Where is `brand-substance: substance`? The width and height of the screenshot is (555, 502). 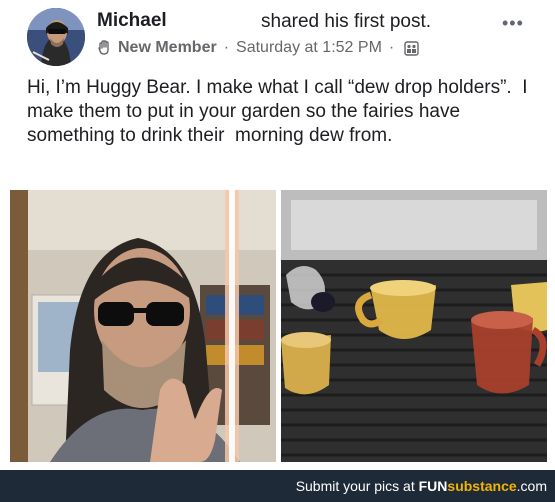
brand-substance: substance is located at coordinates (481, 486).